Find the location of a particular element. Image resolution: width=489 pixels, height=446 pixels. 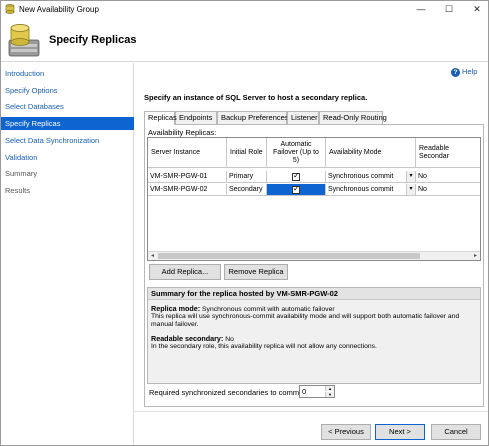

database-icon is located at coordinates (10, 9).